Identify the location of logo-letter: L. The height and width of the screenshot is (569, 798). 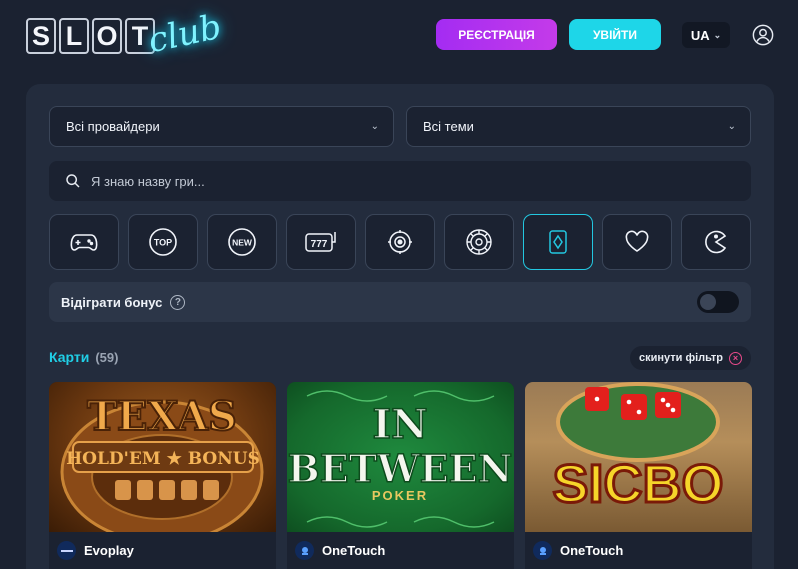
(74, 36).